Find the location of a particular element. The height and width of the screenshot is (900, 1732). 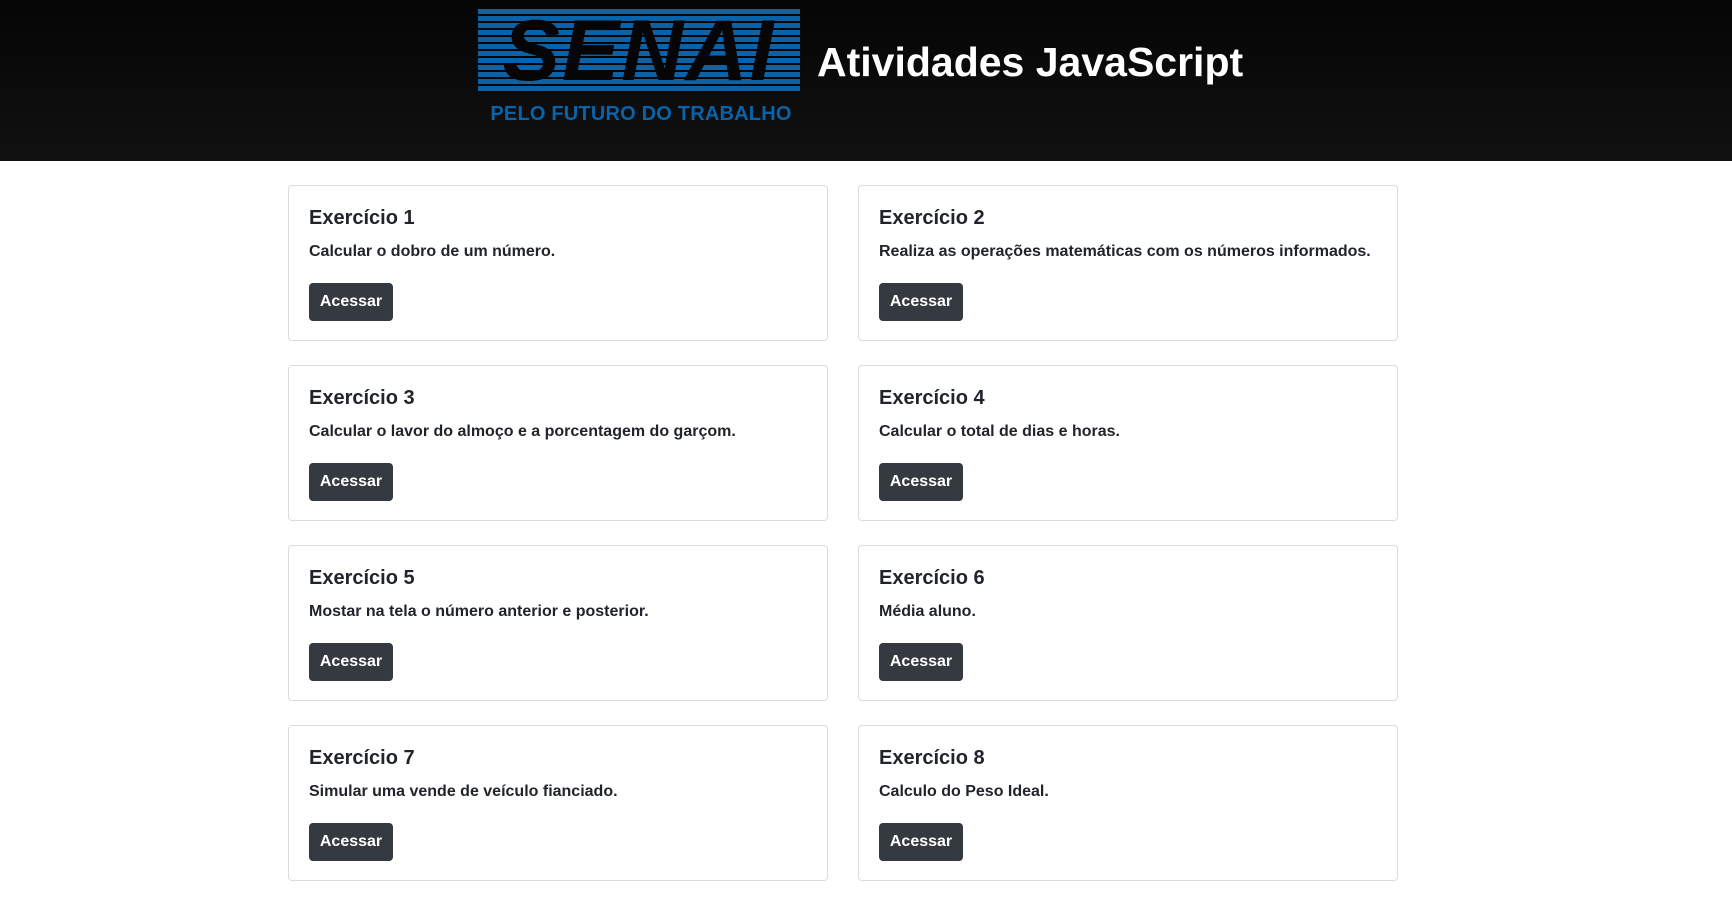

card-title: Exercício 6 is located at coordinates (932, 578).